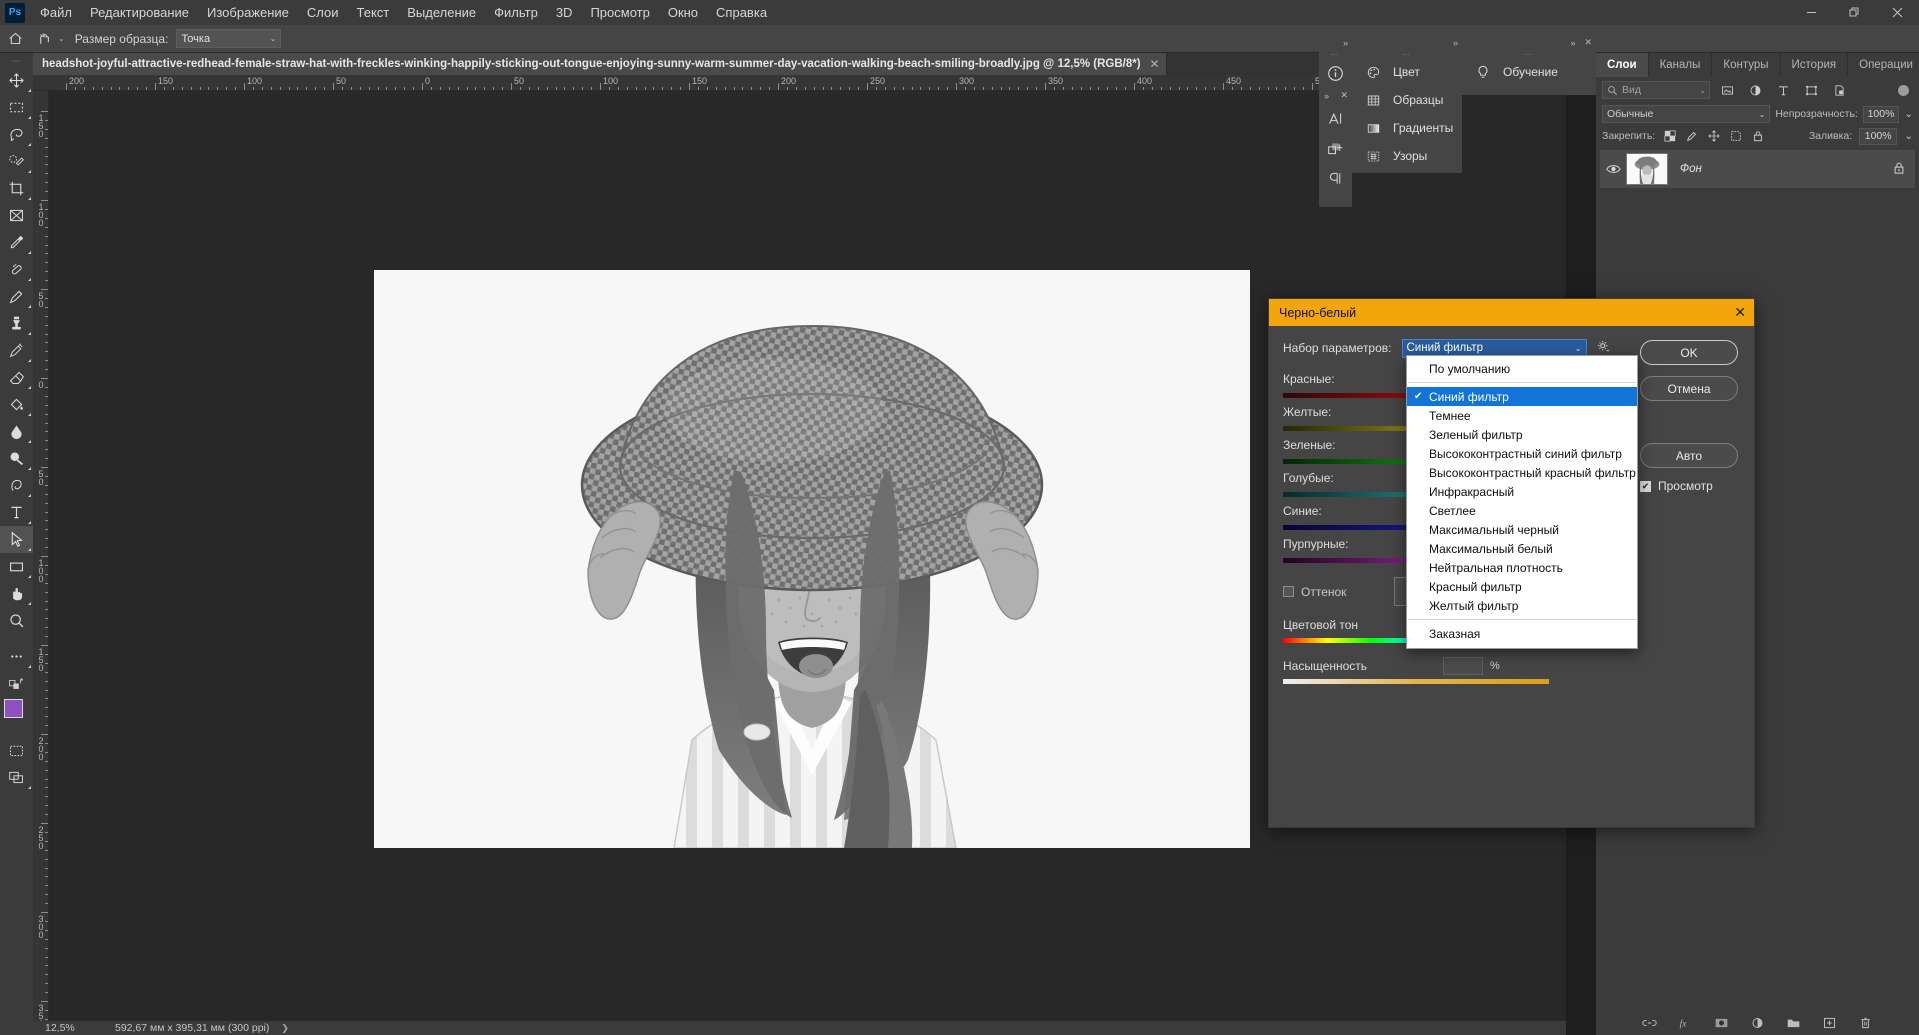 The height and width of the screenshot is (1035, 1919). Describe the element at coordinates (516, 12) in the screenshot. I see `menu-filter: Фильтр` at that location.